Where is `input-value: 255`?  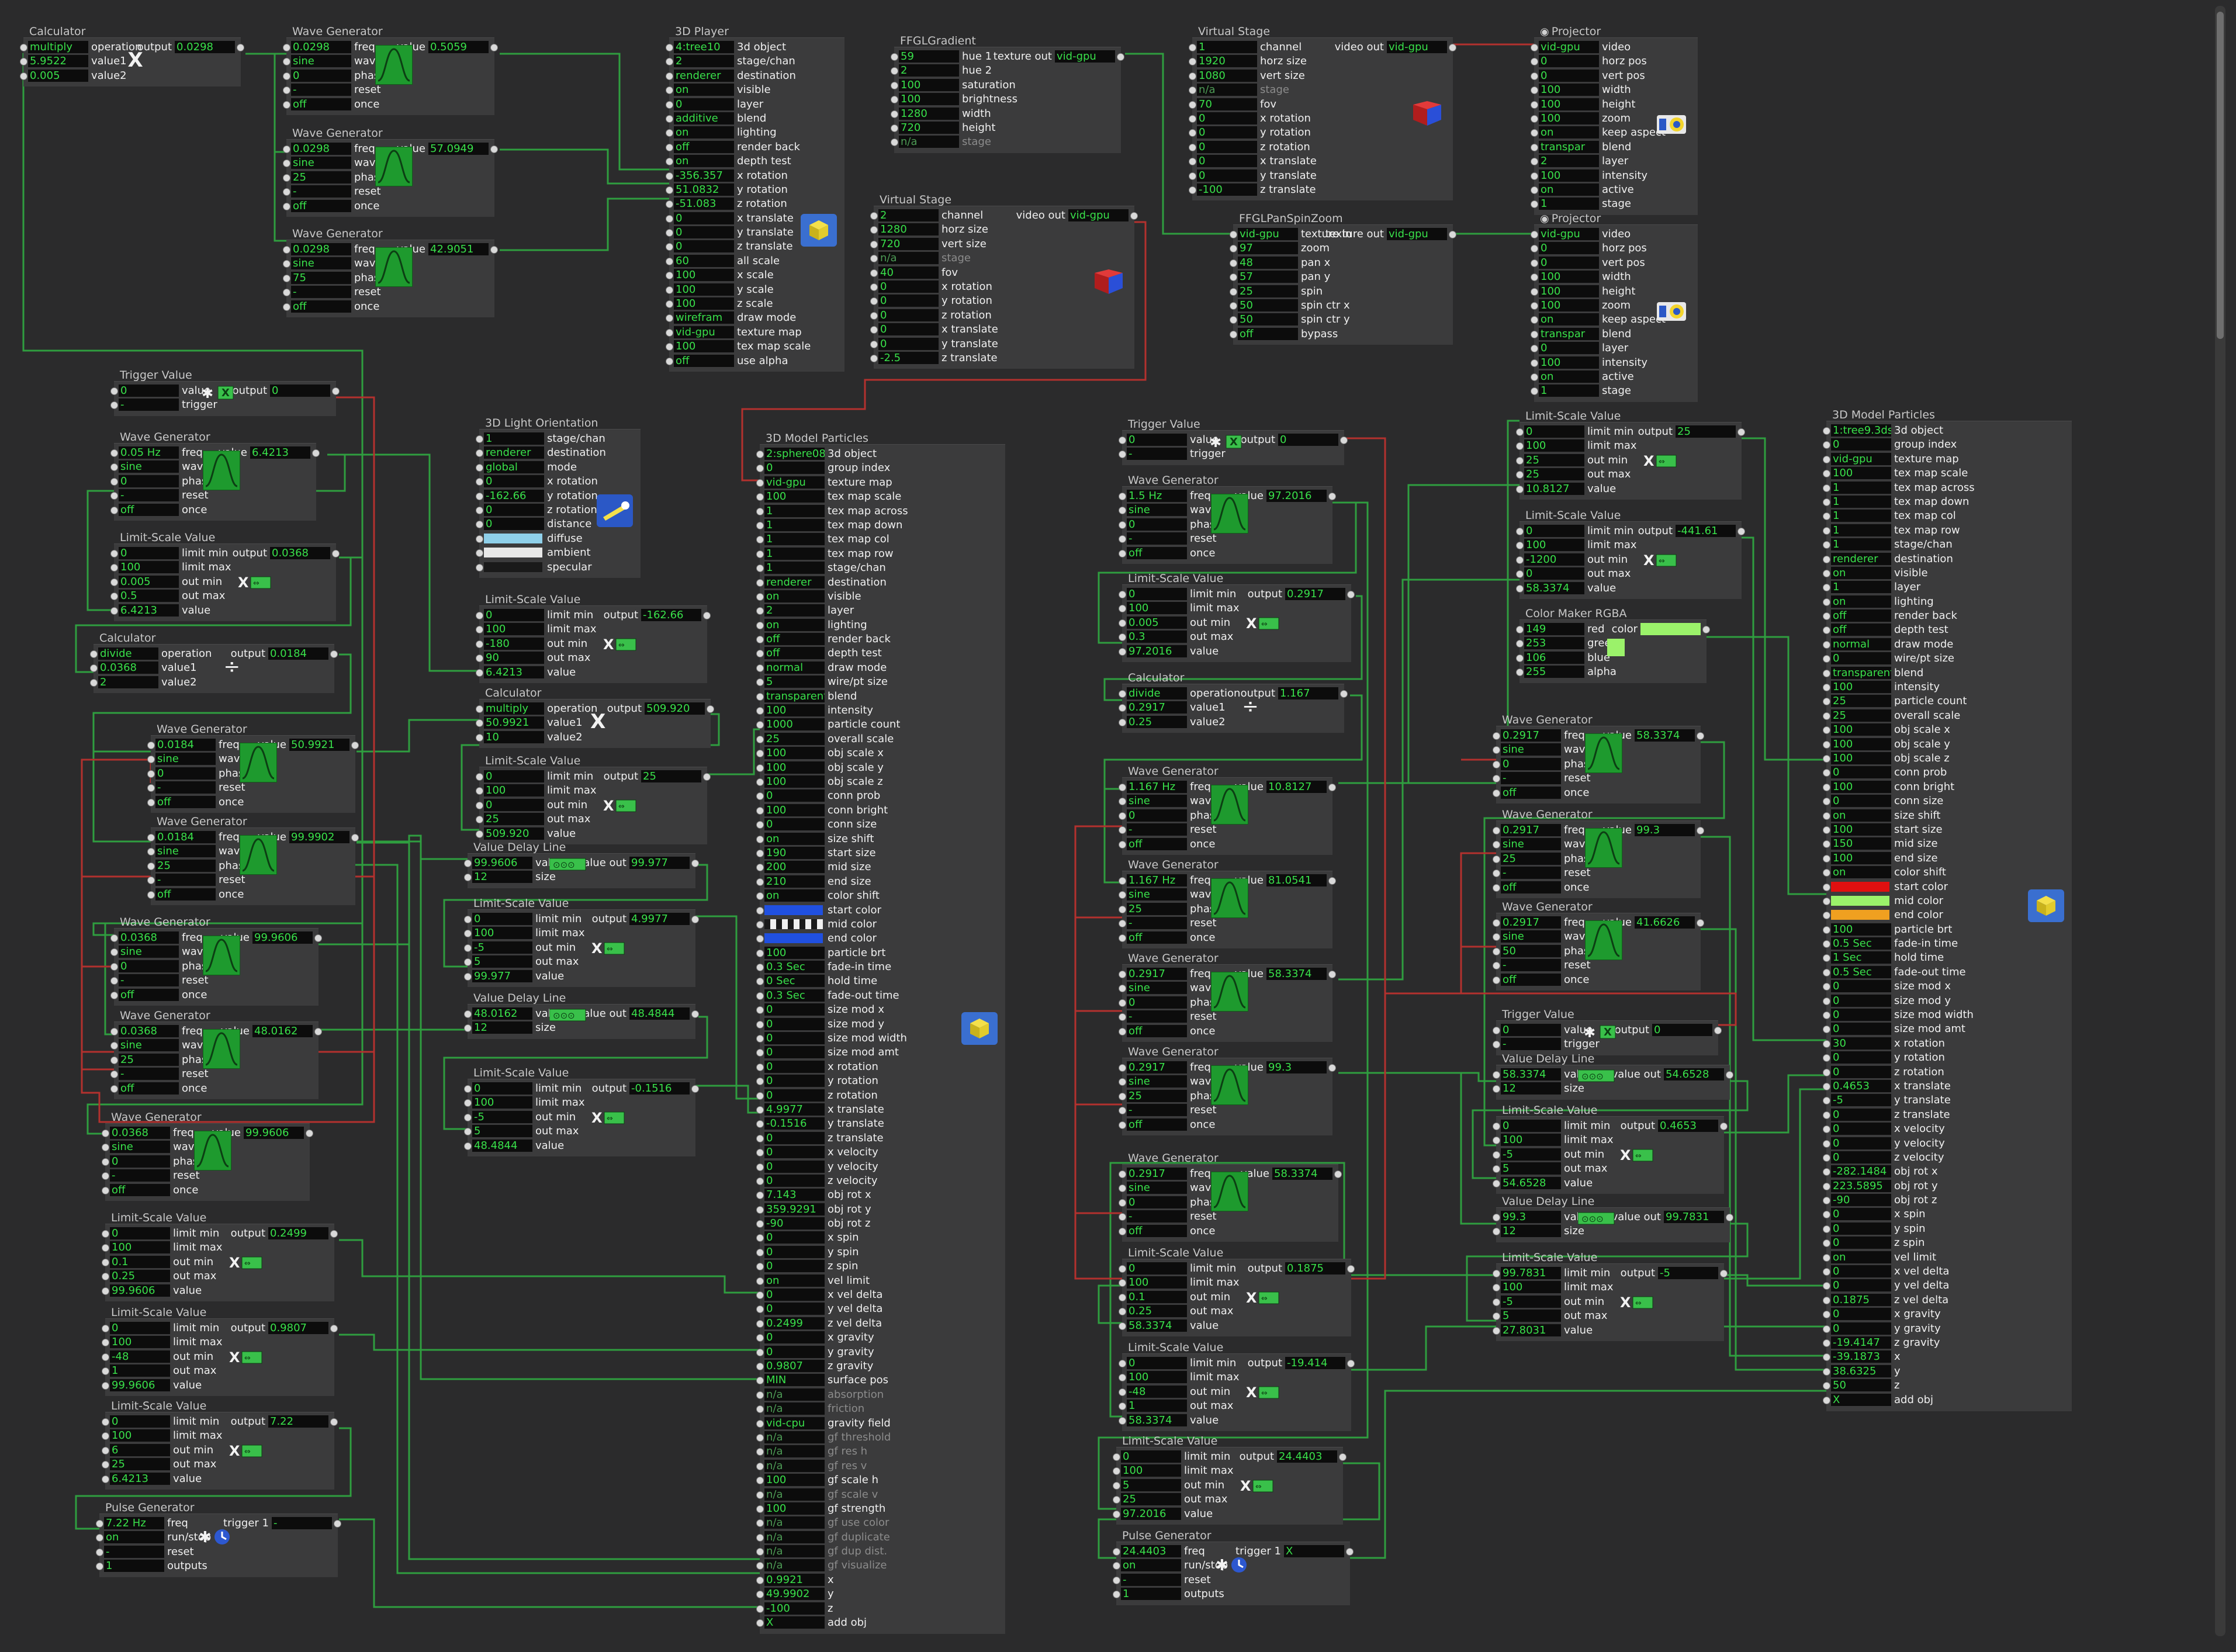 input-value: 255 is located at coordinates (1554, 672).